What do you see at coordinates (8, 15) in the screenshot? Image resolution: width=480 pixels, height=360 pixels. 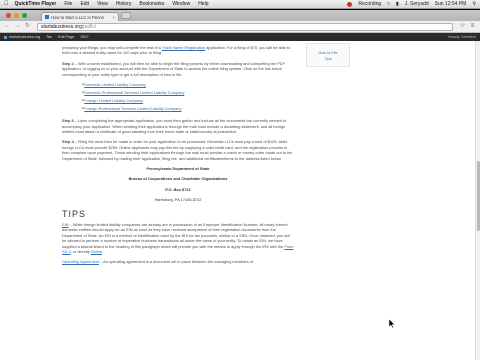 I see `close-window-button` at bounding box center [8, 15].